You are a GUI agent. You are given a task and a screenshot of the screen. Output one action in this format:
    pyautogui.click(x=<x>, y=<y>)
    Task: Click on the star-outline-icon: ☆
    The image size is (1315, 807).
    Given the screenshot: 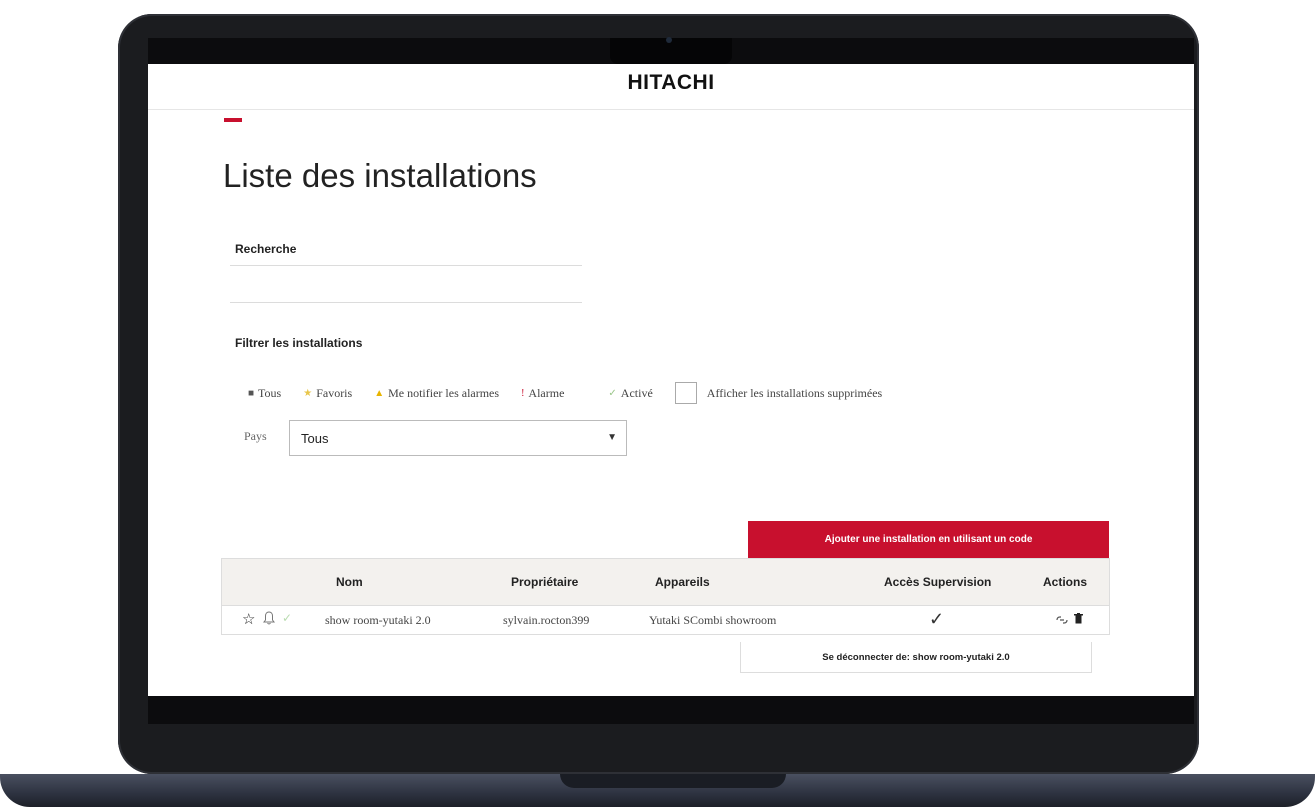 What is the action you would take?
    pyautogui.click(x=248, y=619)
    